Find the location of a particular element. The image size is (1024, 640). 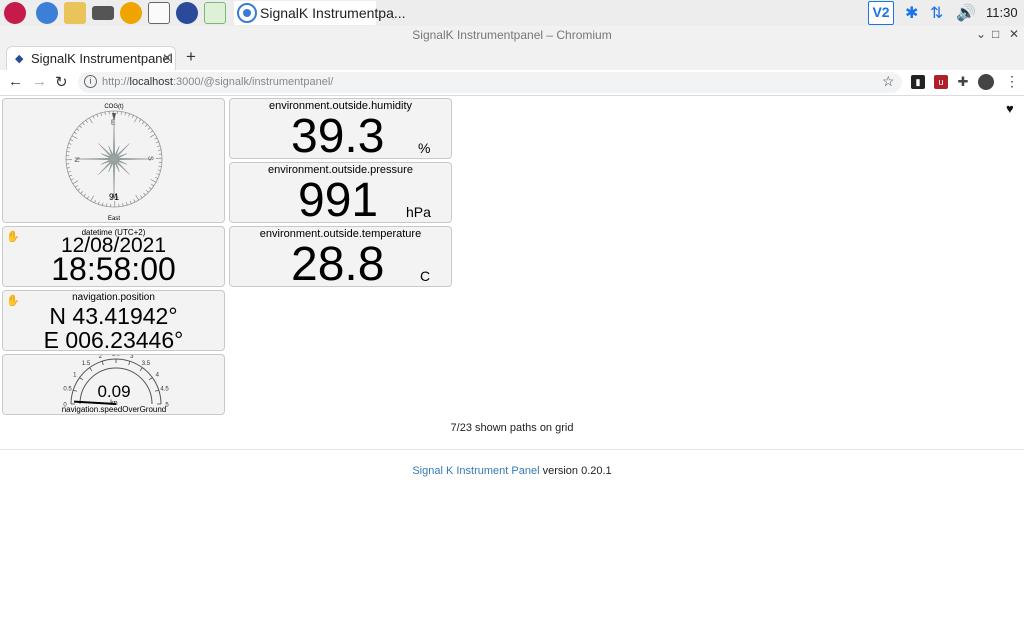

temperature-widget: environment.outside.temperature 28.8 C is located at coordinates (340, 258).